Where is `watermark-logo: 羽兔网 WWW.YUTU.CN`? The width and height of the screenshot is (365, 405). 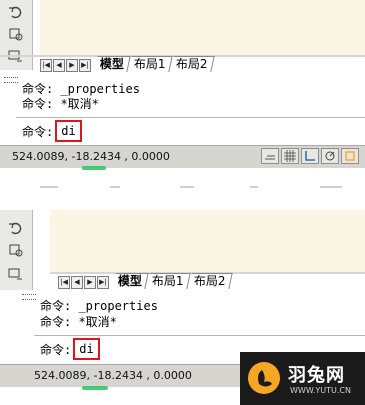 watermark-logo: 羽兔网 WWW.YUTU.CN is located at coordinates (302, 378).